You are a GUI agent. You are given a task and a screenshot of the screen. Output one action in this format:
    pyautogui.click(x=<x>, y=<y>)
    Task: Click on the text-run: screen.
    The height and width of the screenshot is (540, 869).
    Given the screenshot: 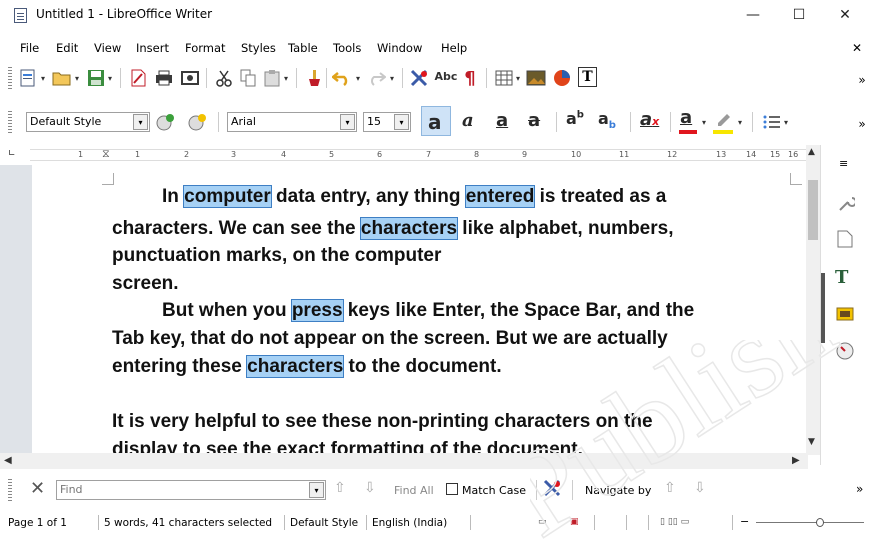 What is the action you would take?
    pyautogui.click(x=145, y=283)
    